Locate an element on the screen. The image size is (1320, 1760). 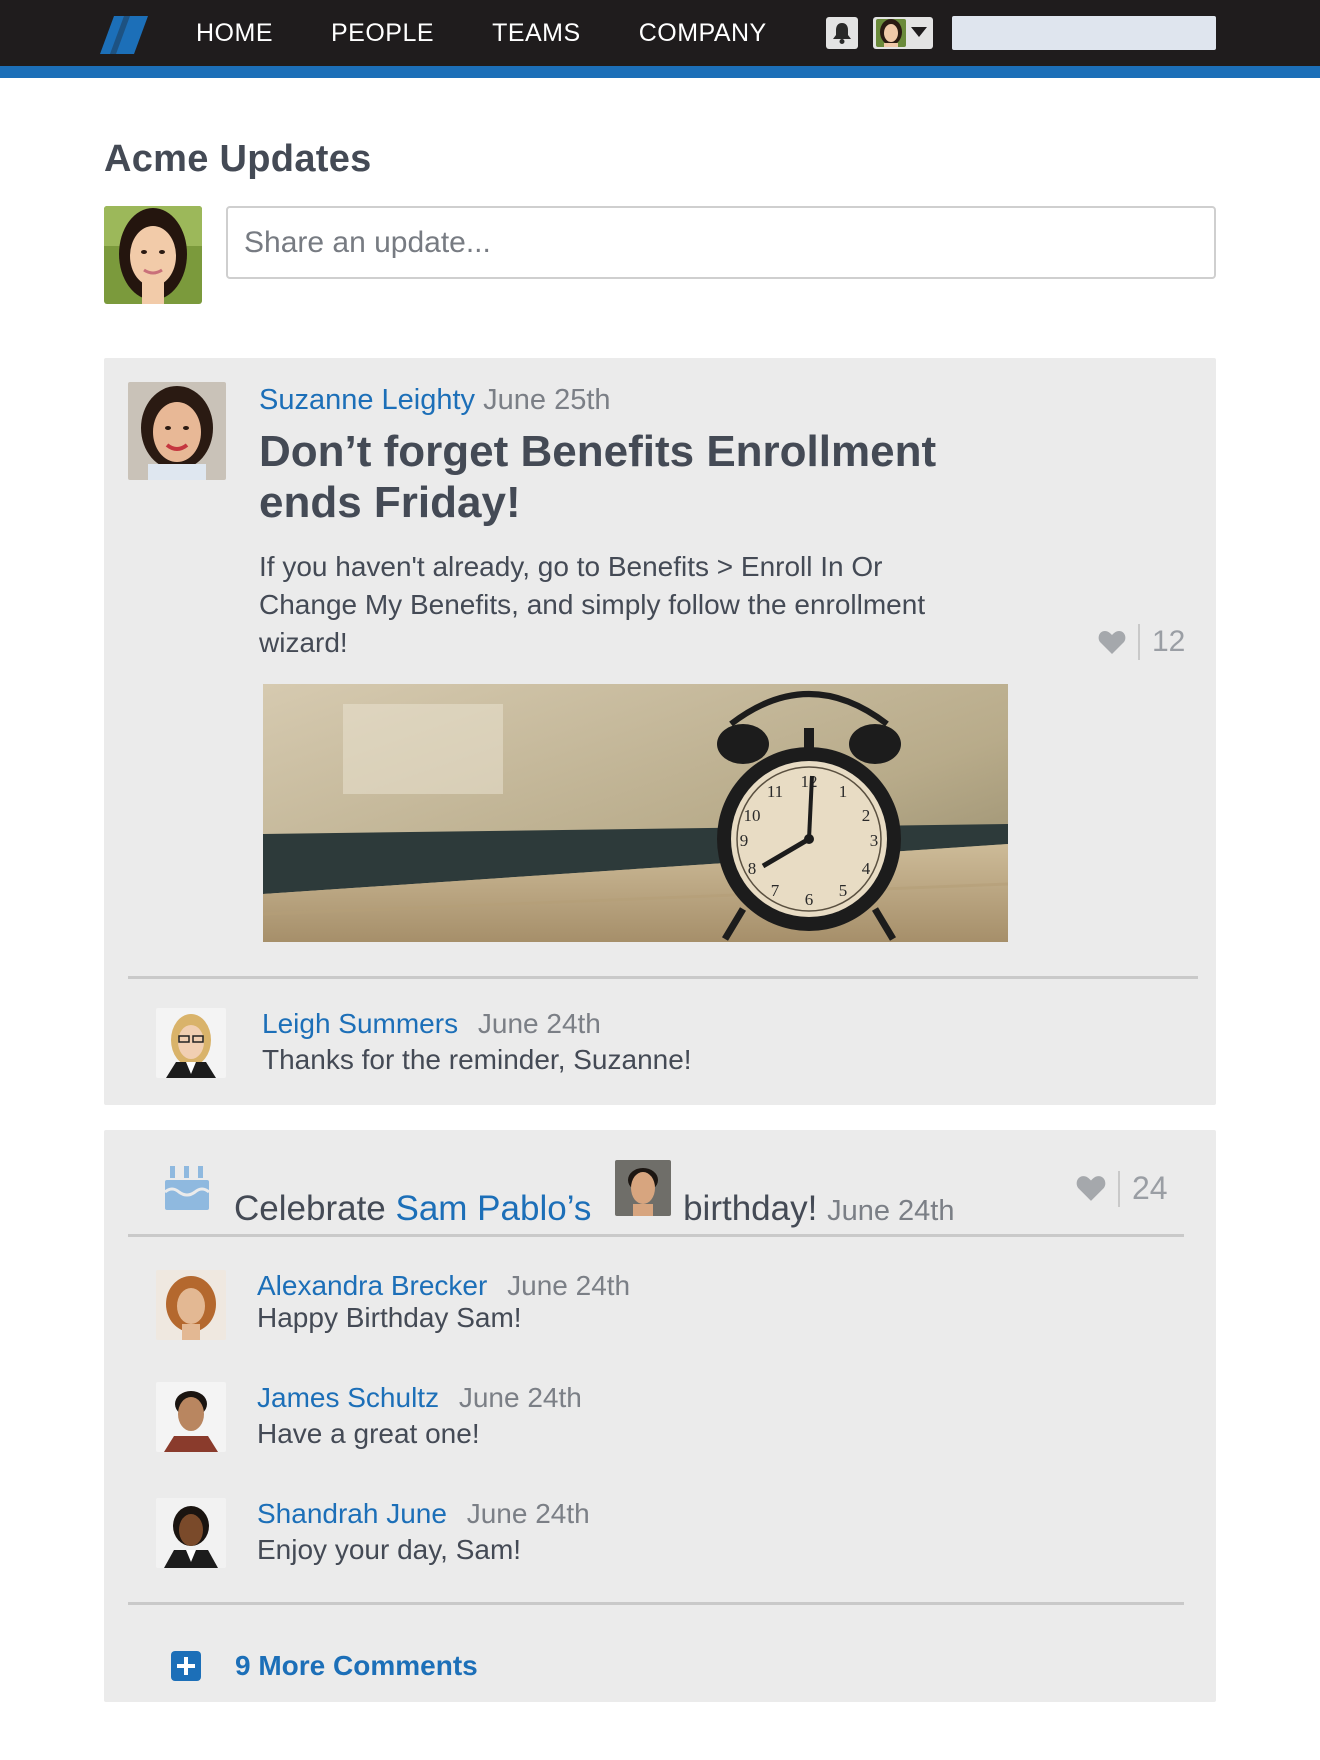
post-date: June 25th is located at coordinates (547, 400).